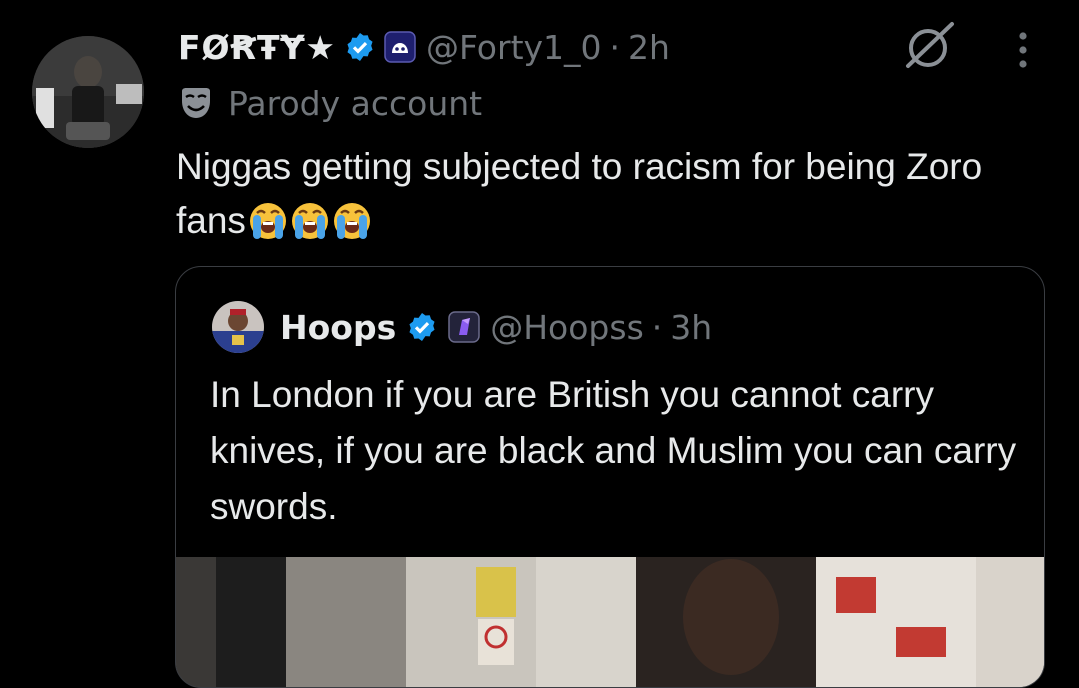  Describe the element at coordinates (400, 47) in the screenshot. I see `affiliate-badge-icon` at that location.